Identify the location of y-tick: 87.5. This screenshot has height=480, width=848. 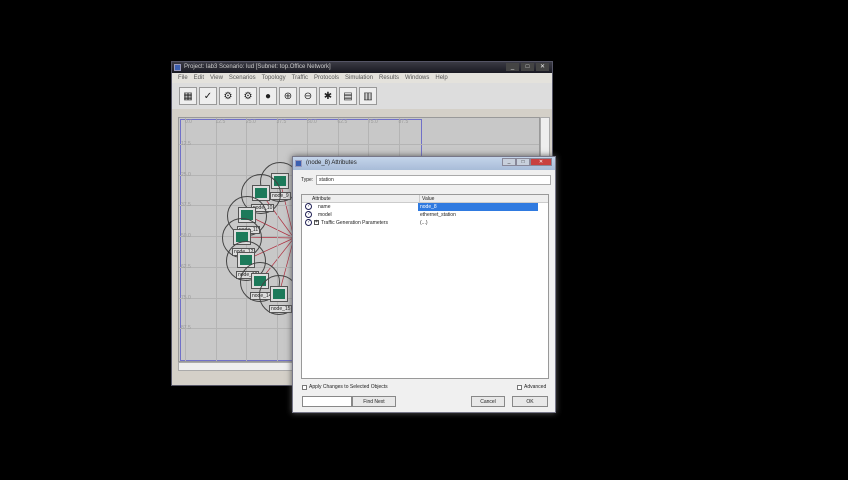
(186, 328).